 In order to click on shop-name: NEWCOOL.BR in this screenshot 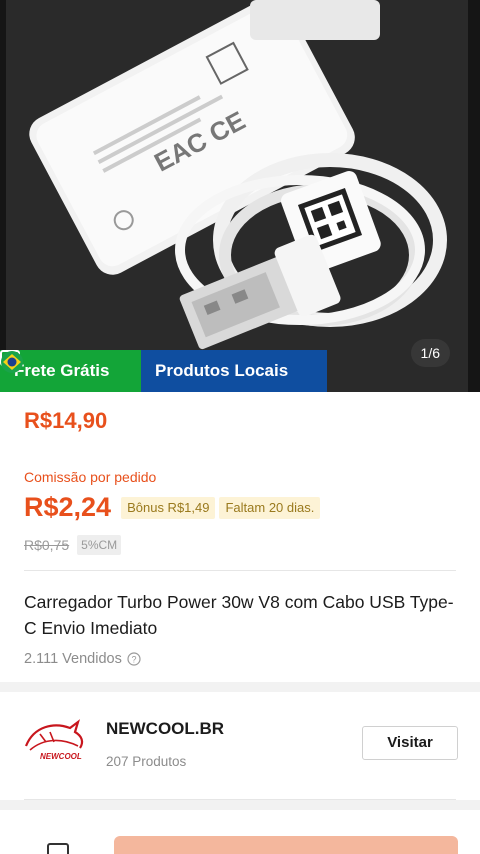, I will do `click(165, 729)`.